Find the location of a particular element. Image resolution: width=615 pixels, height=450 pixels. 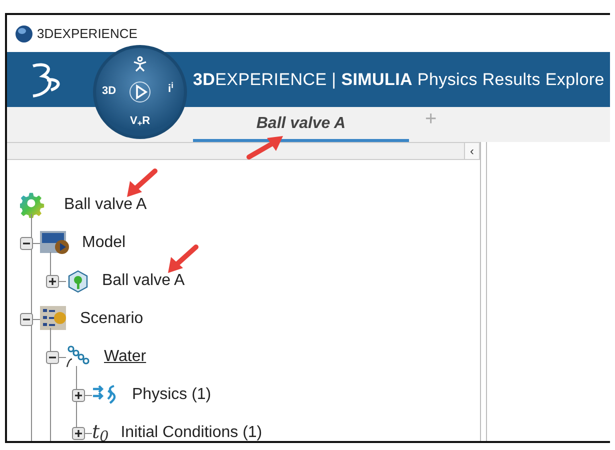

compass-label: 3D is located at coordinates (109, 91).